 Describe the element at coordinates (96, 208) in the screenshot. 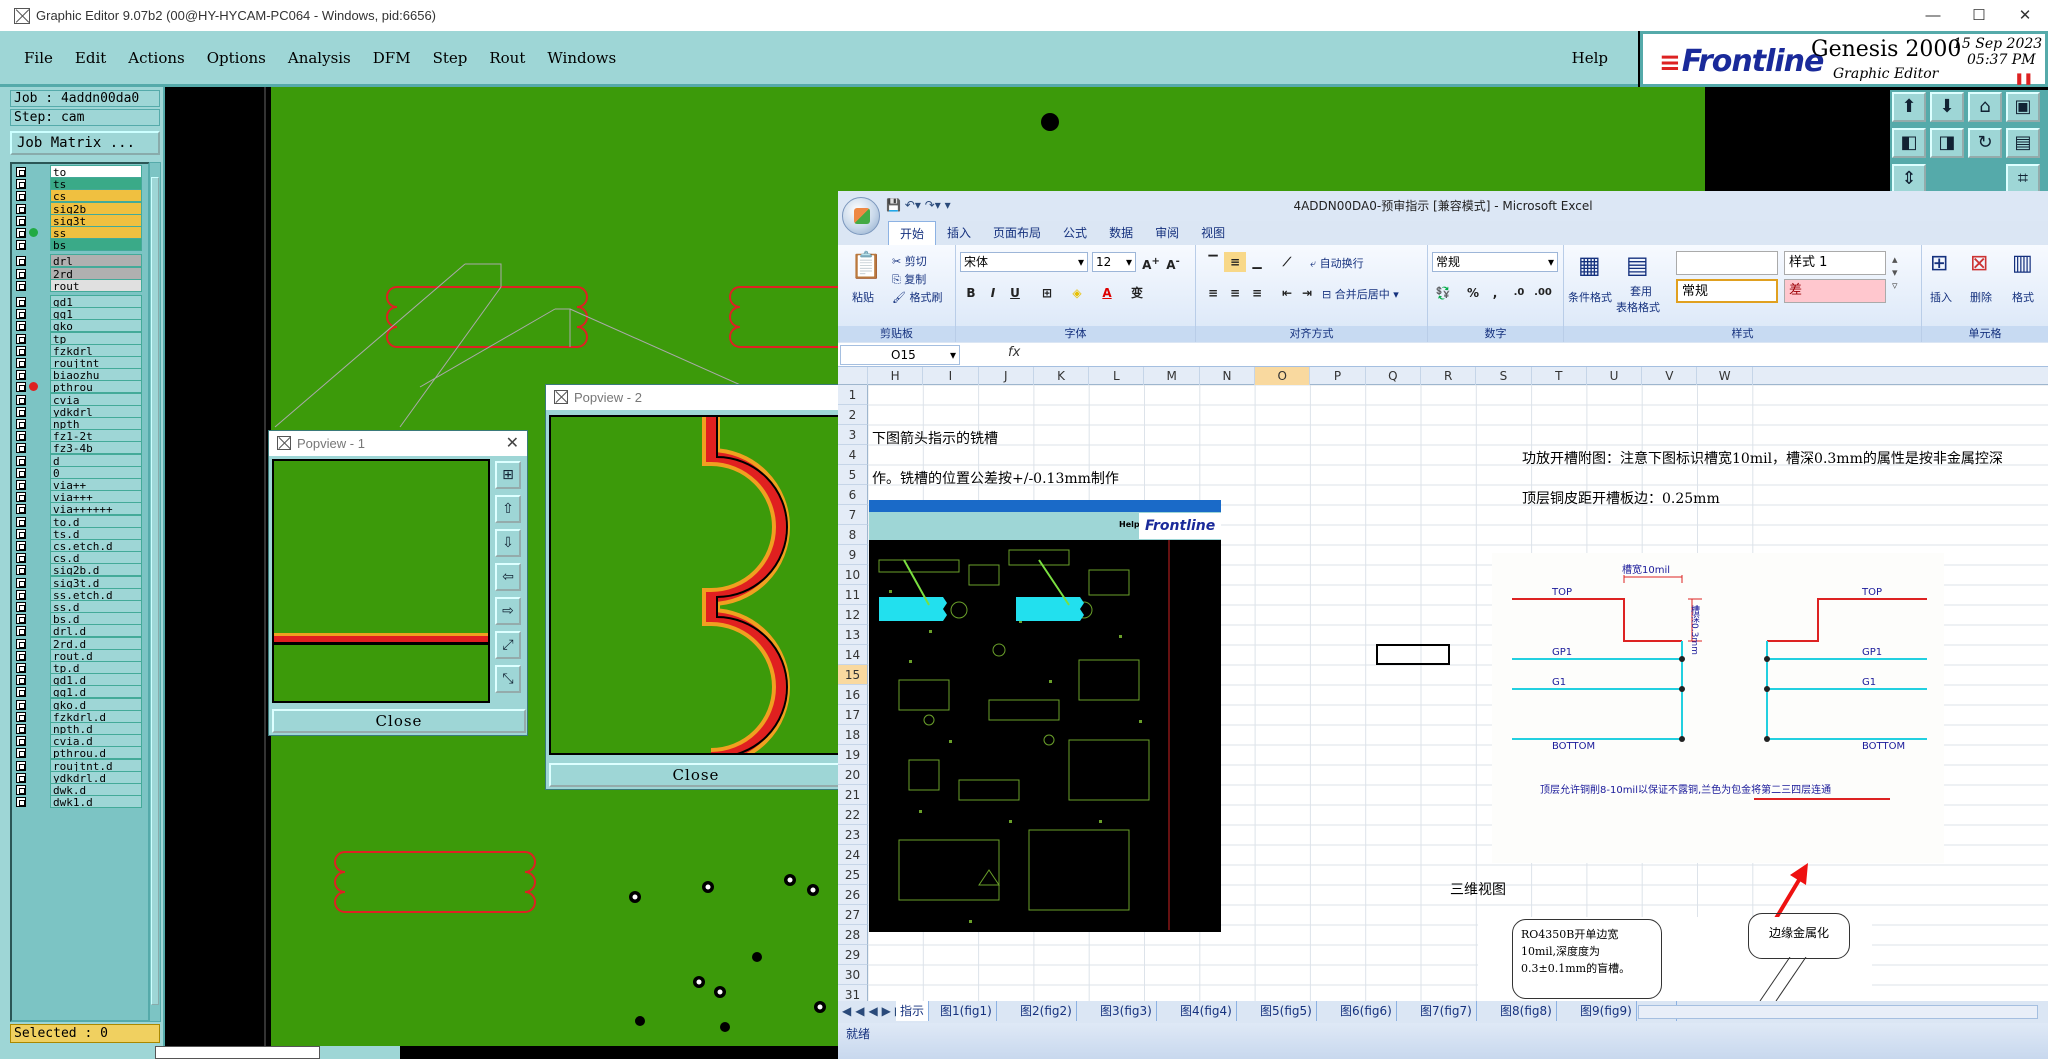

I see `layer-name: sig2b` at that location.